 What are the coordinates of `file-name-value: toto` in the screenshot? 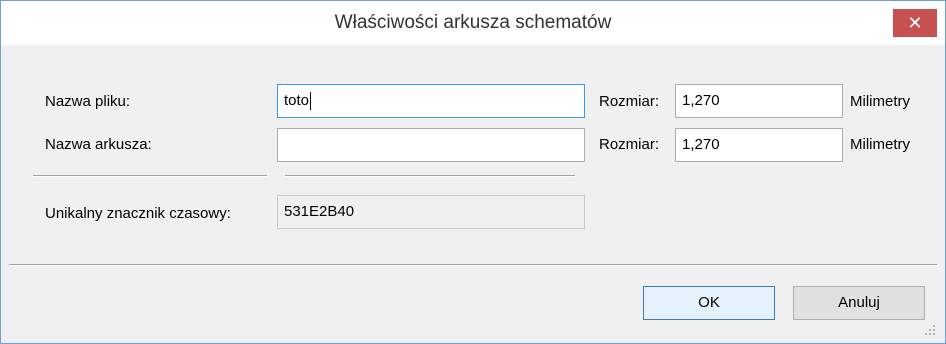 It's located at (297, 100).